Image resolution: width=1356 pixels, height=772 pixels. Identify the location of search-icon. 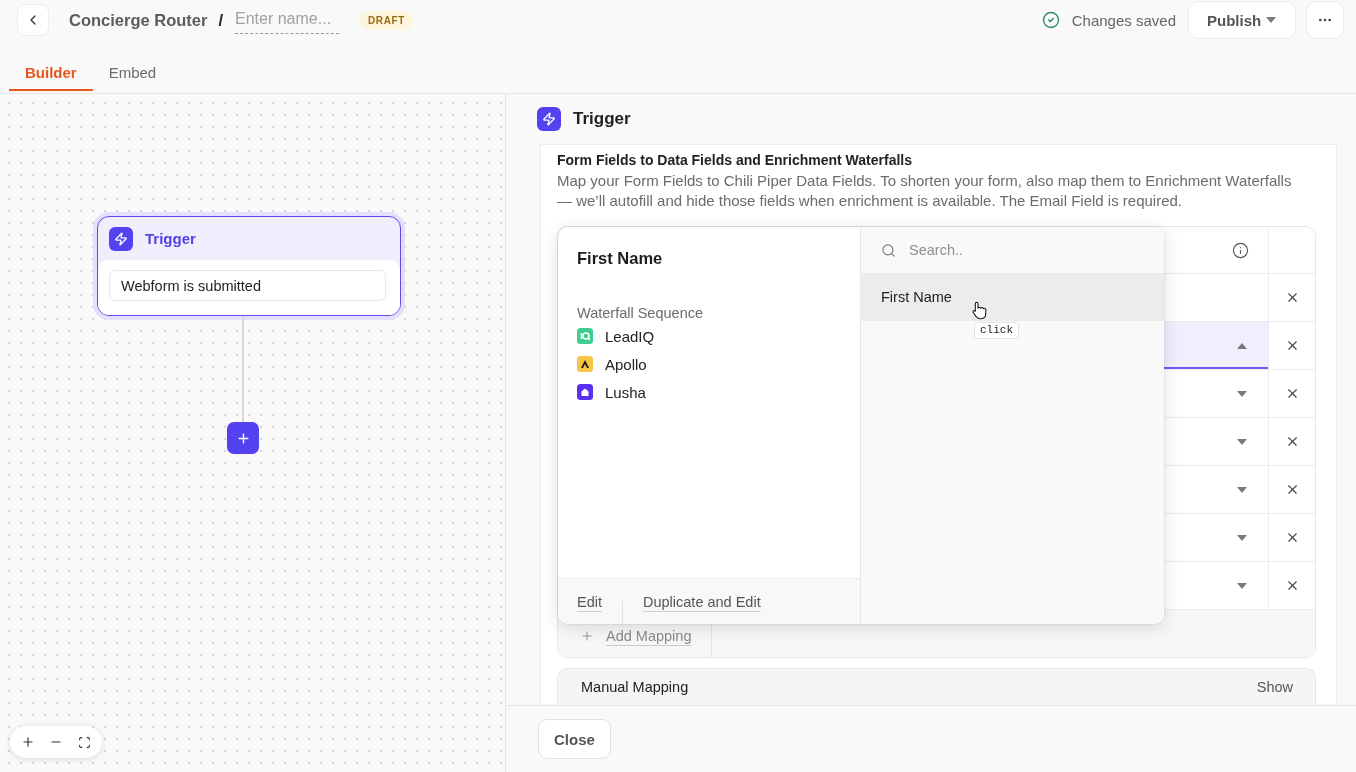
(888, 250).